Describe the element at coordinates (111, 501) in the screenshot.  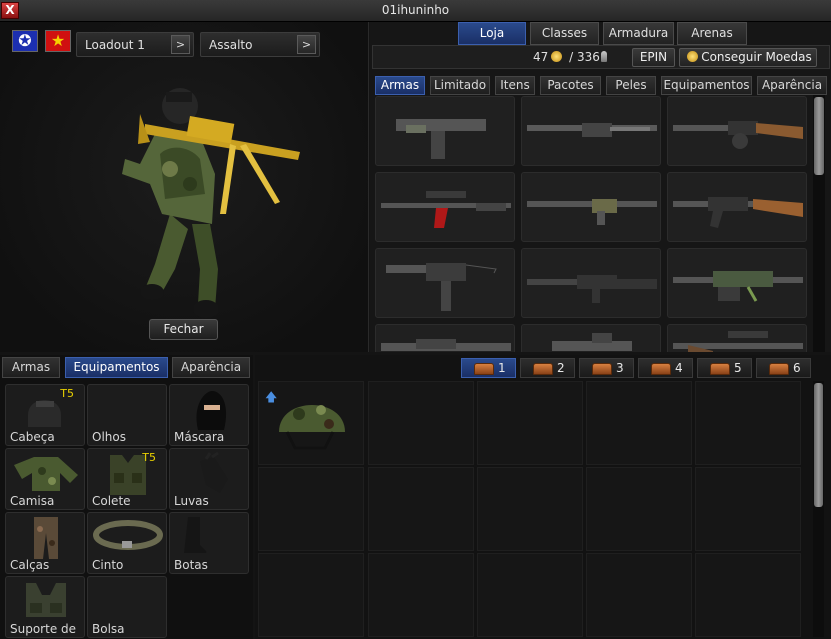
I see `slot-label: Colete` at that location.